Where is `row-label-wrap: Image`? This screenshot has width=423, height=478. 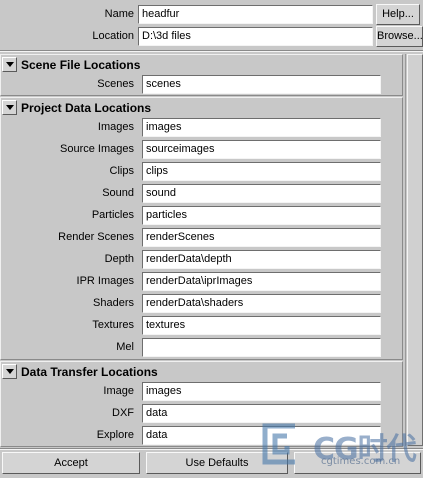 row-label-wrap: Image is located at coordinates (67, 392).